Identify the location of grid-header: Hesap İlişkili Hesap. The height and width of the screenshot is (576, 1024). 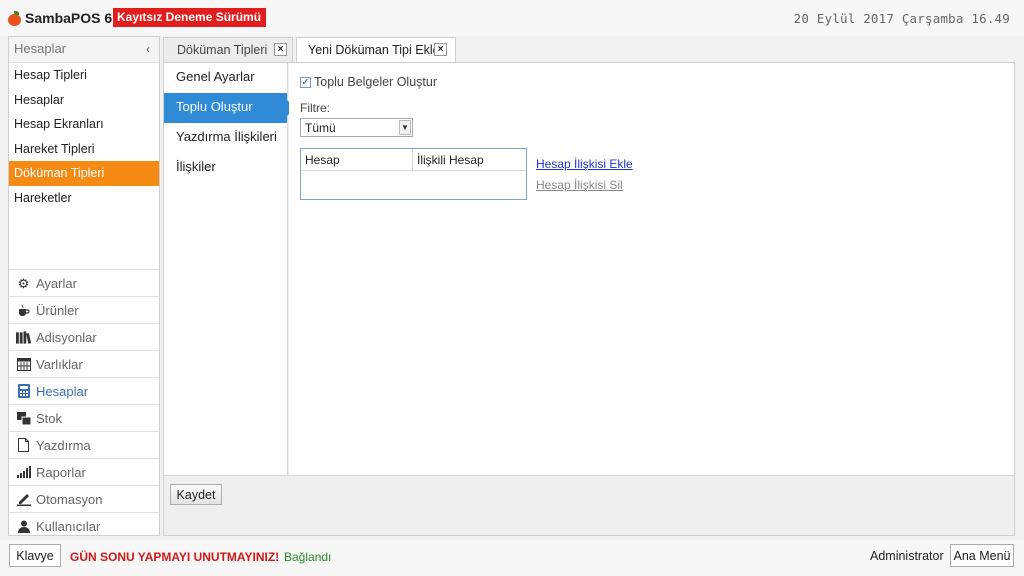
(413, 160).